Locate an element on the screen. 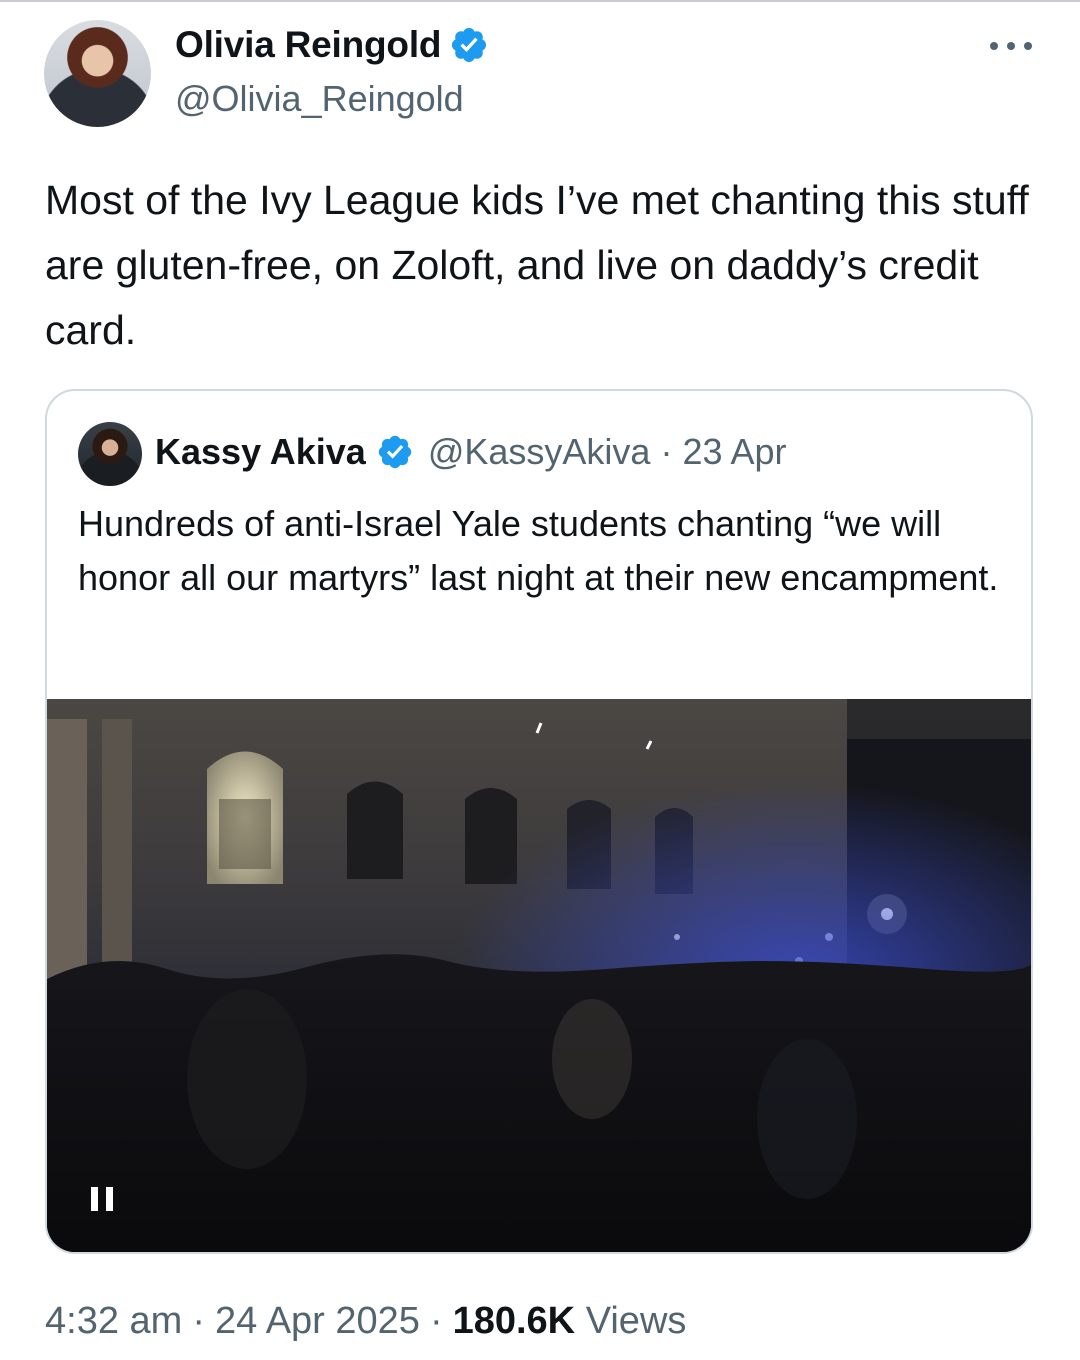 This screenshot has height=1360, width=1080. quoted-author-handle: @KassyAkiva is located at coordinates (539, 452).